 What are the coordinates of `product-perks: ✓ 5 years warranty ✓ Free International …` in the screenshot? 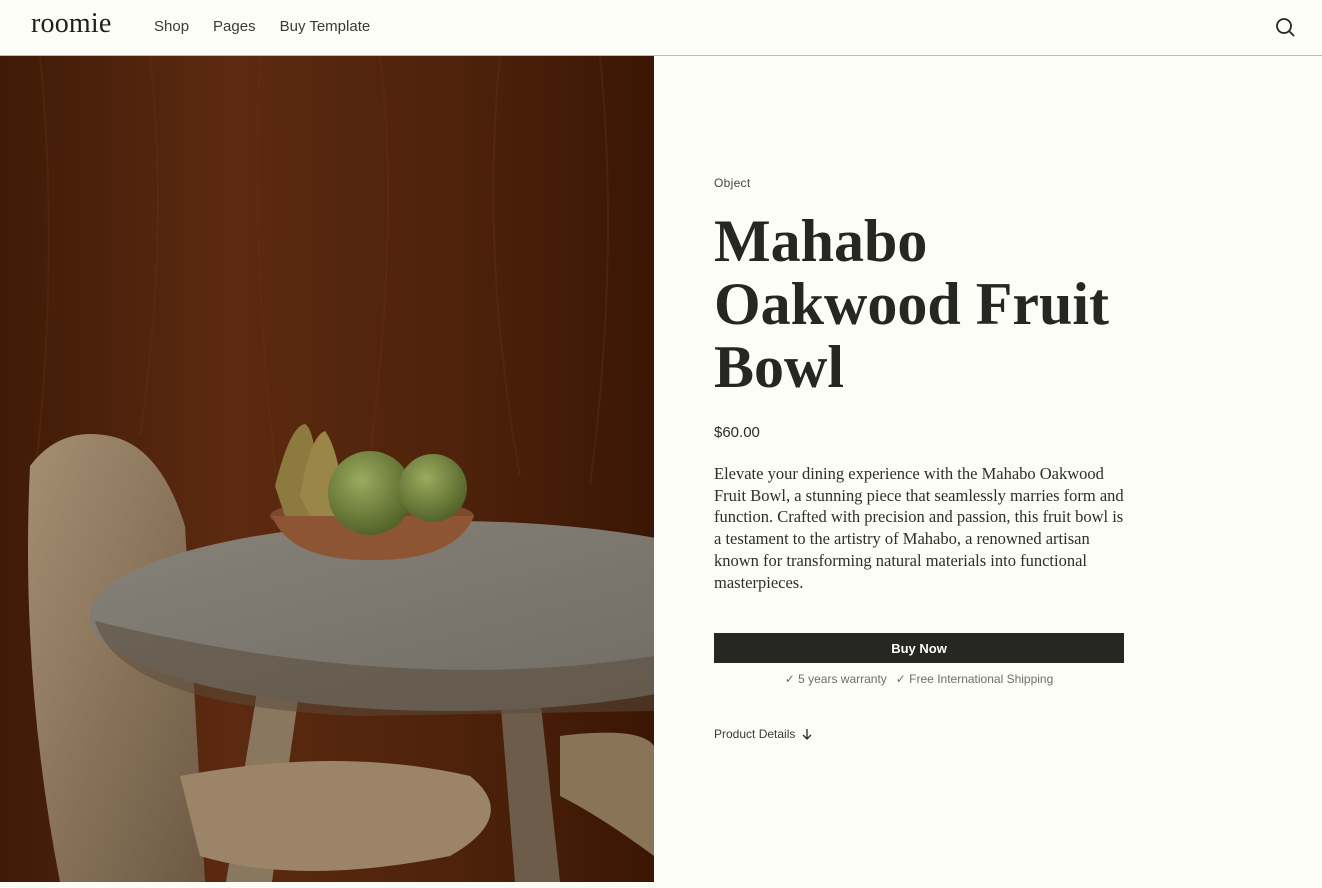 It's located at (919, 679).